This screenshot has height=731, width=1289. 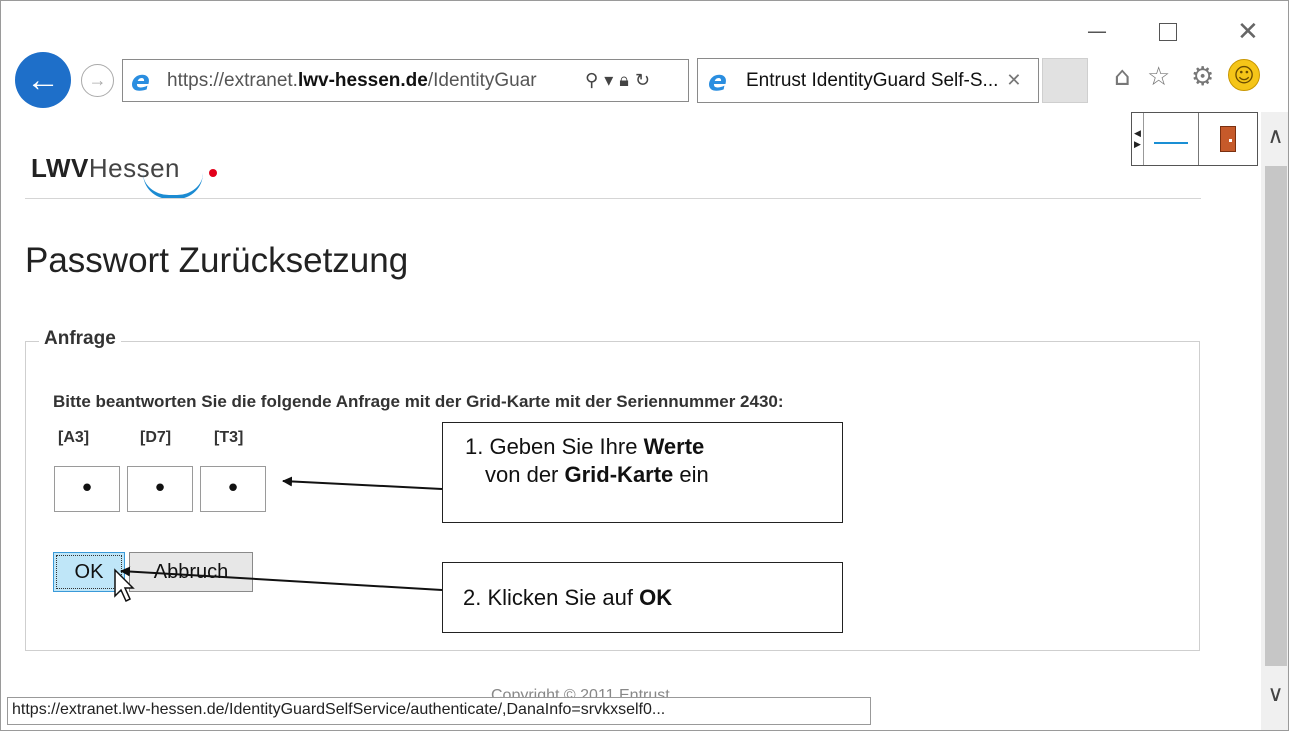 What do you see at coordinates (1202, 77) in the screenshot?
I see `gear-icon: ⚙` at bounding box center [1202, 77].